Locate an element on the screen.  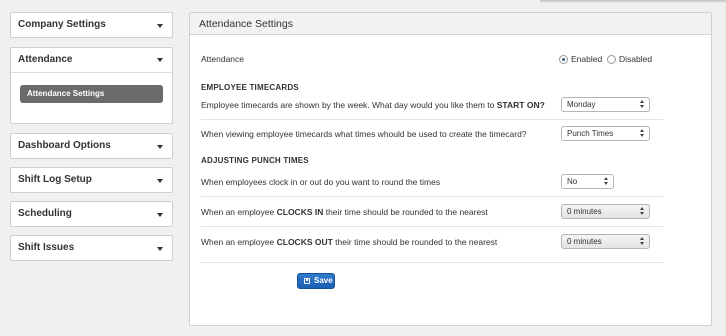
timecard-times-select: Punch Times is located at coordinates (605, 133).